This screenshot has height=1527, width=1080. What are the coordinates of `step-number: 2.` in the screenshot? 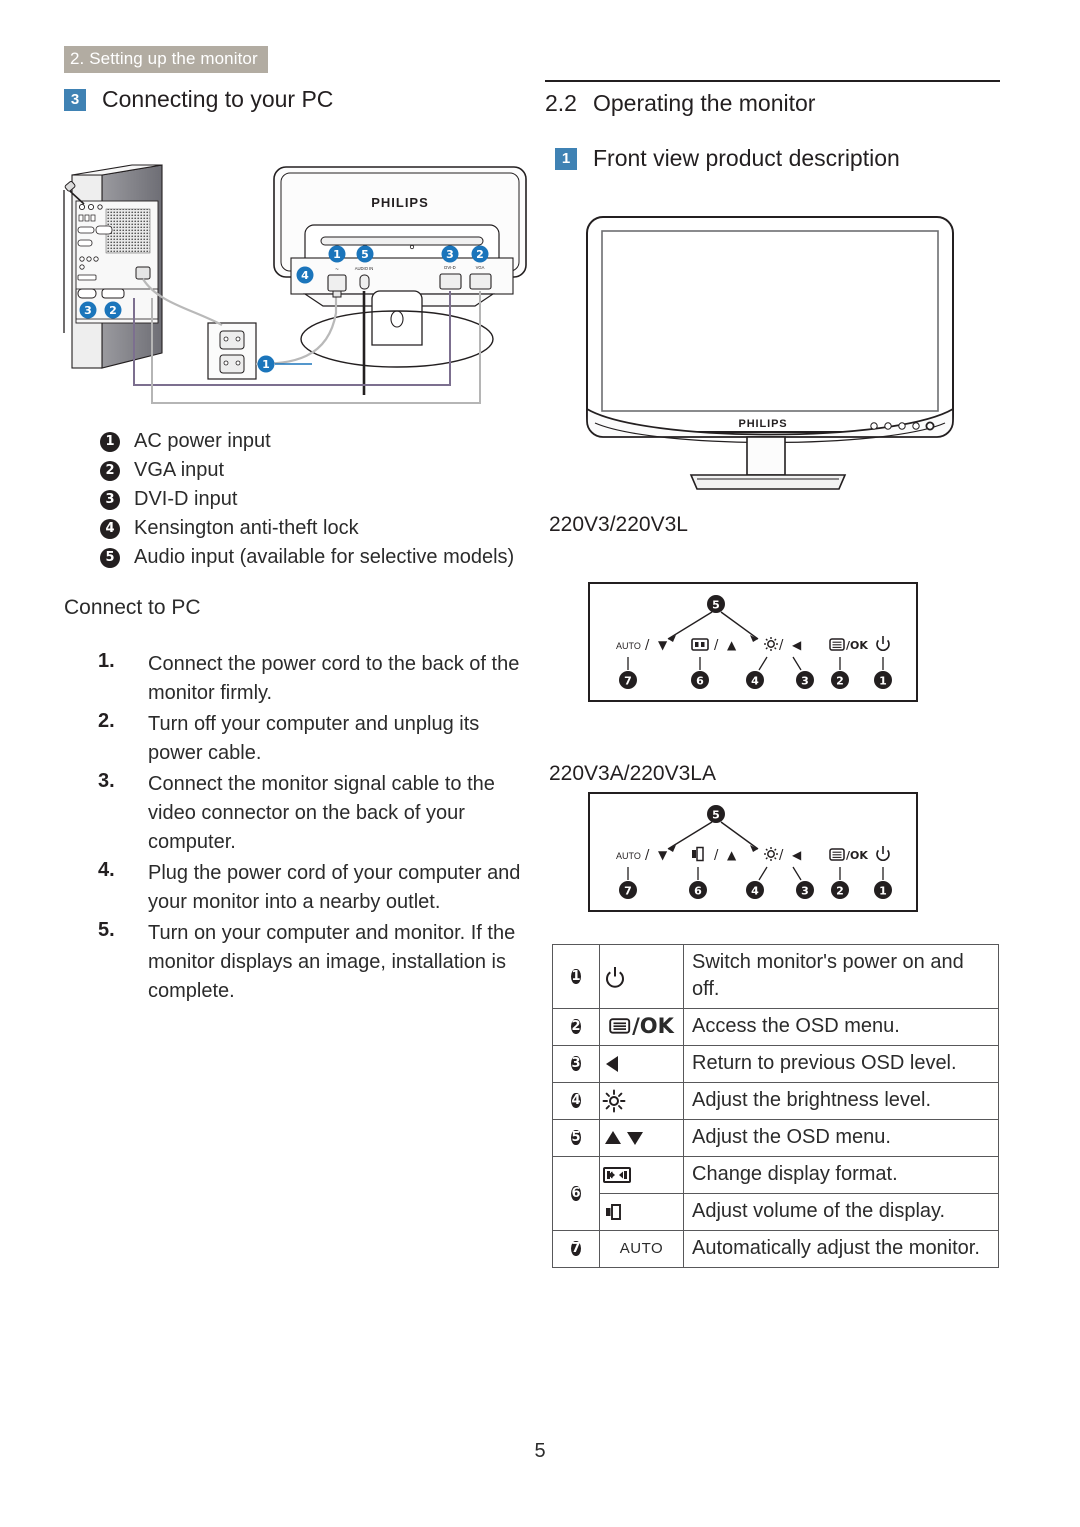 It's located at (106, 721).